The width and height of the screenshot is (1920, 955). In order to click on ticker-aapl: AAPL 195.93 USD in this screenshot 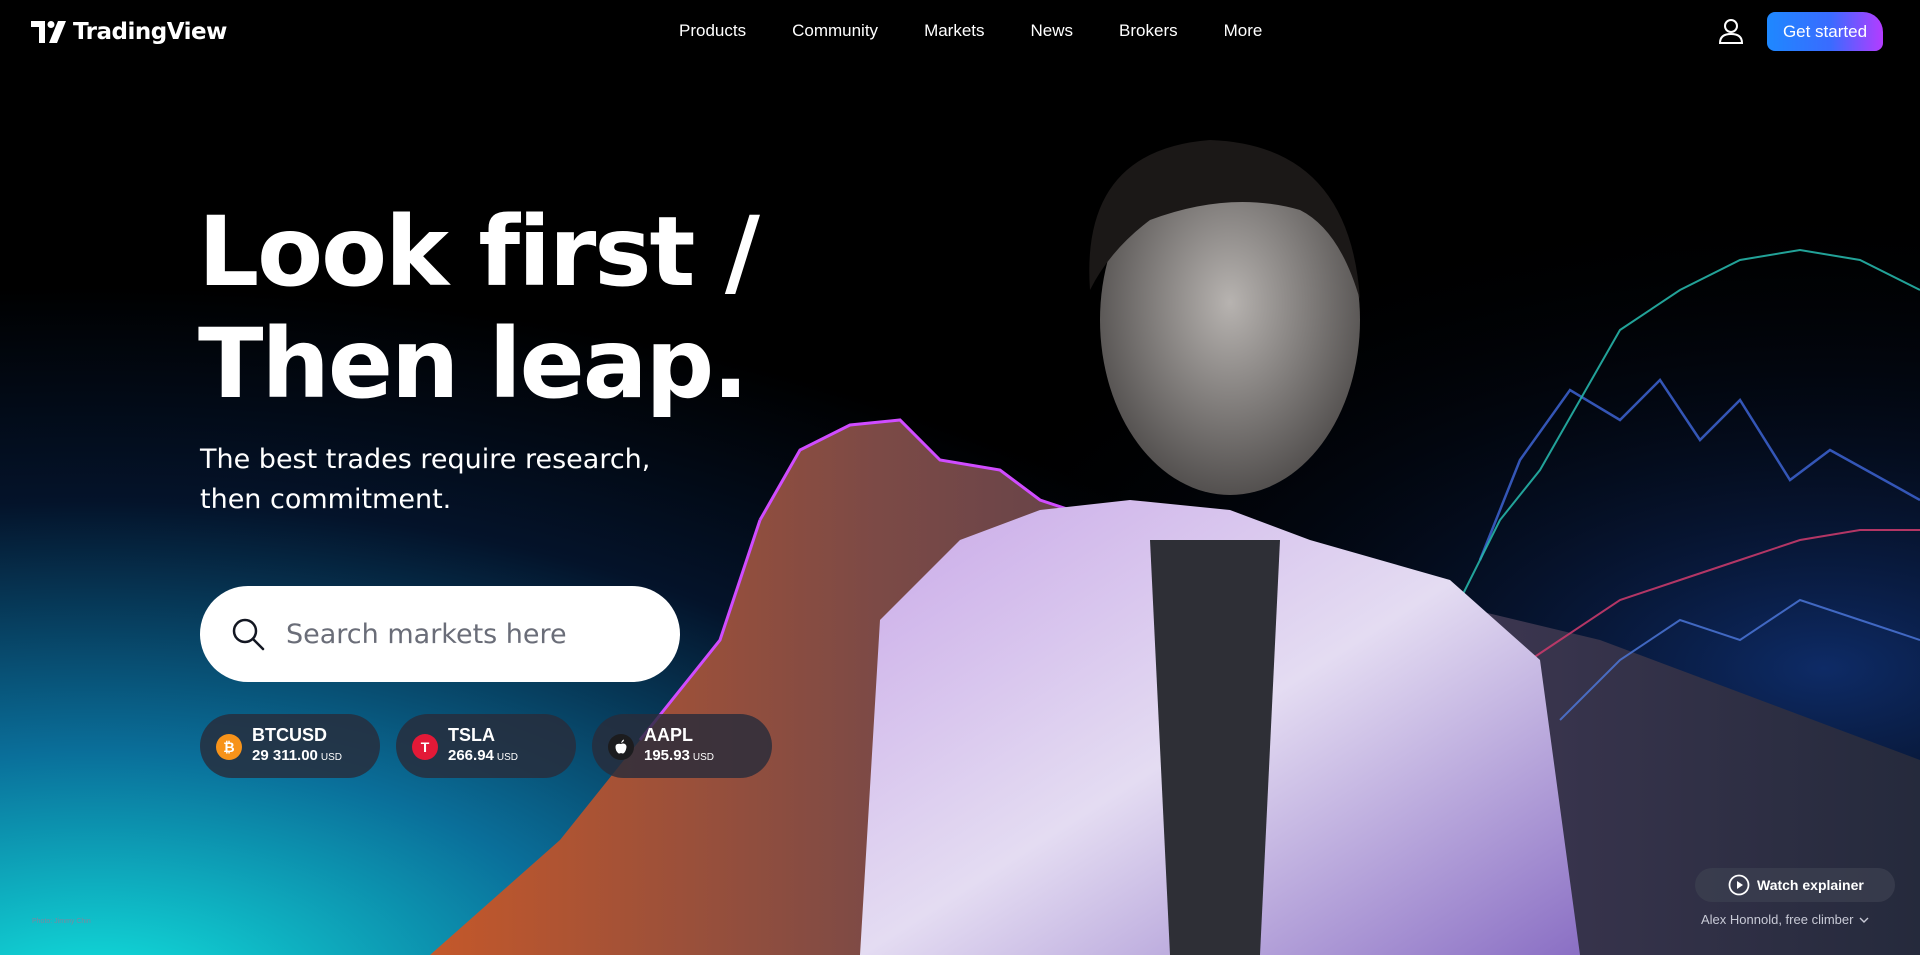, I will do `click(682, 746)`.